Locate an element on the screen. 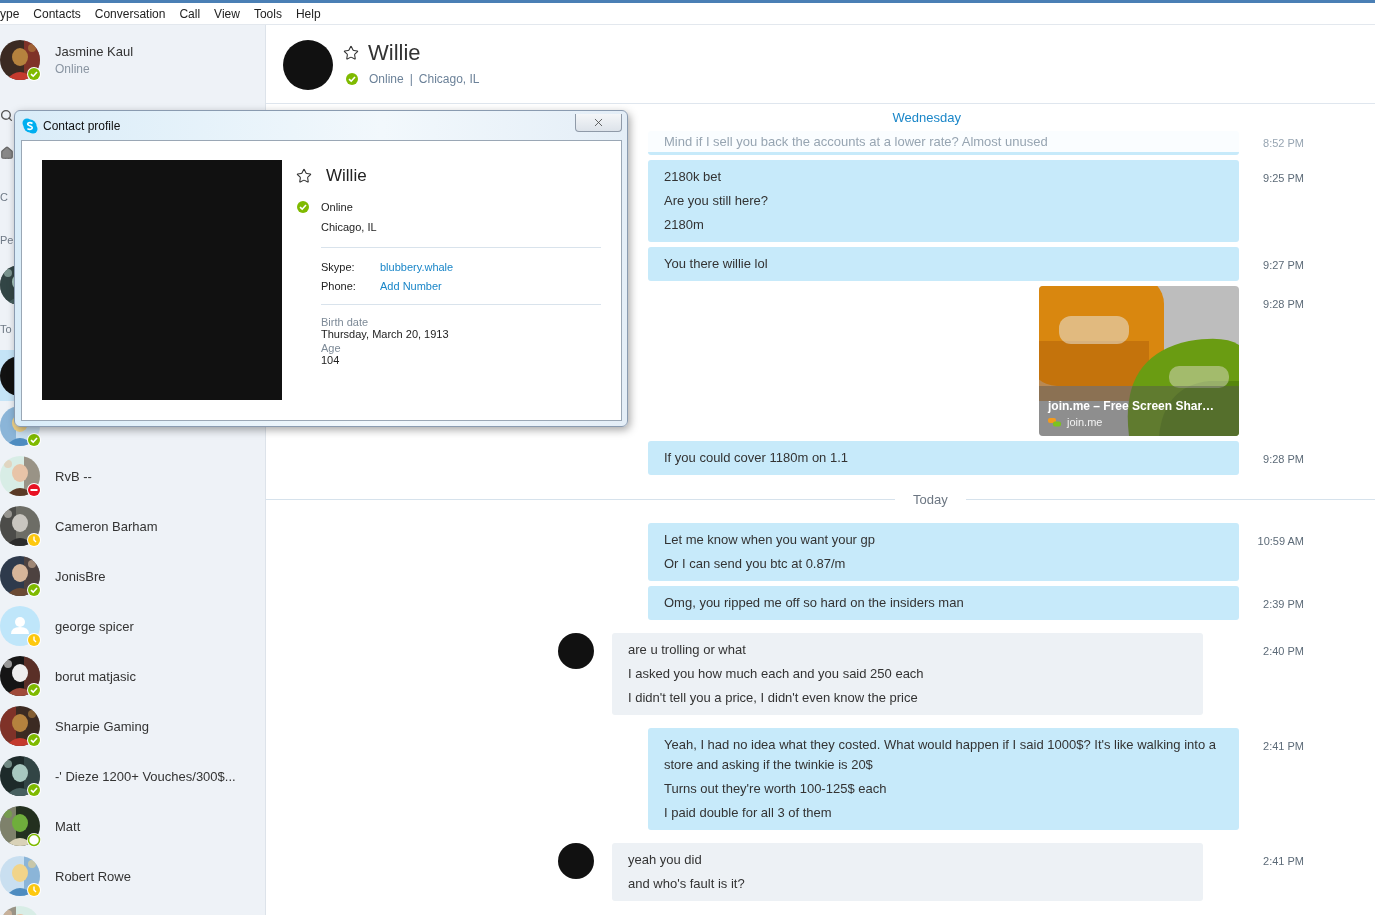  home-icon is located at coordinates (7, 152).